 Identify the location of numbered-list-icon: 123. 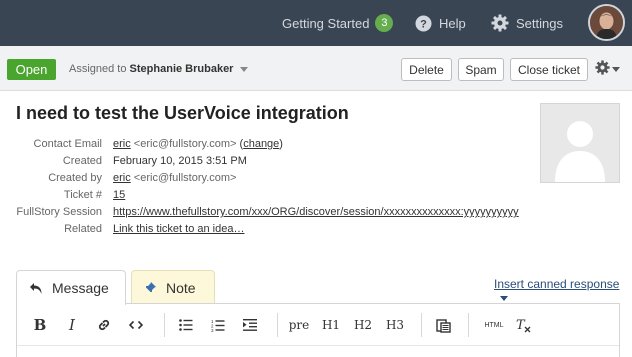
(218, 325).